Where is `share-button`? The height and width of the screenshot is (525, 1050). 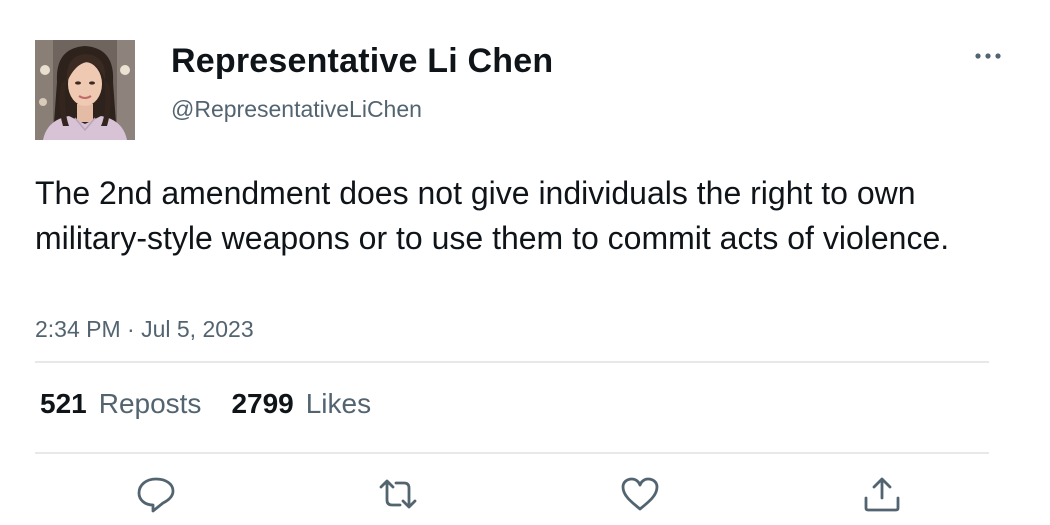
share-button is located at coordinates (882, 494).